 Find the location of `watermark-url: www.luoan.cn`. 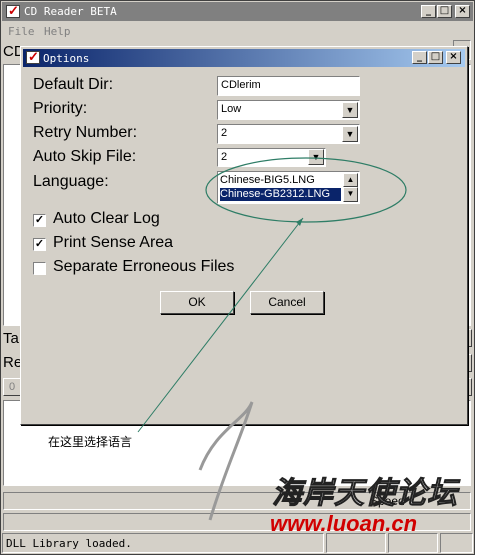

watermark-url: www.luoan.cn is located at coordinates (344, 523).